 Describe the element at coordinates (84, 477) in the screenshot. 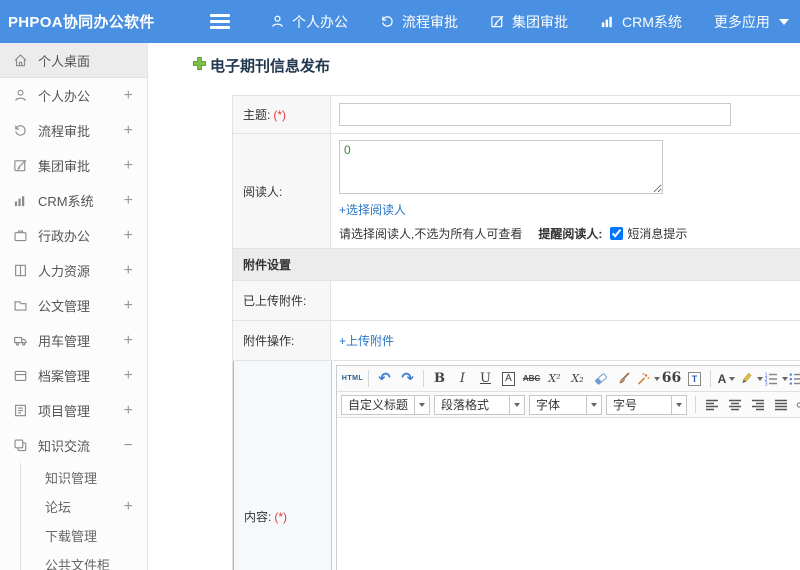

I see `sidebar-subitem-knowledge-mgmt: 知识管理` at that location.